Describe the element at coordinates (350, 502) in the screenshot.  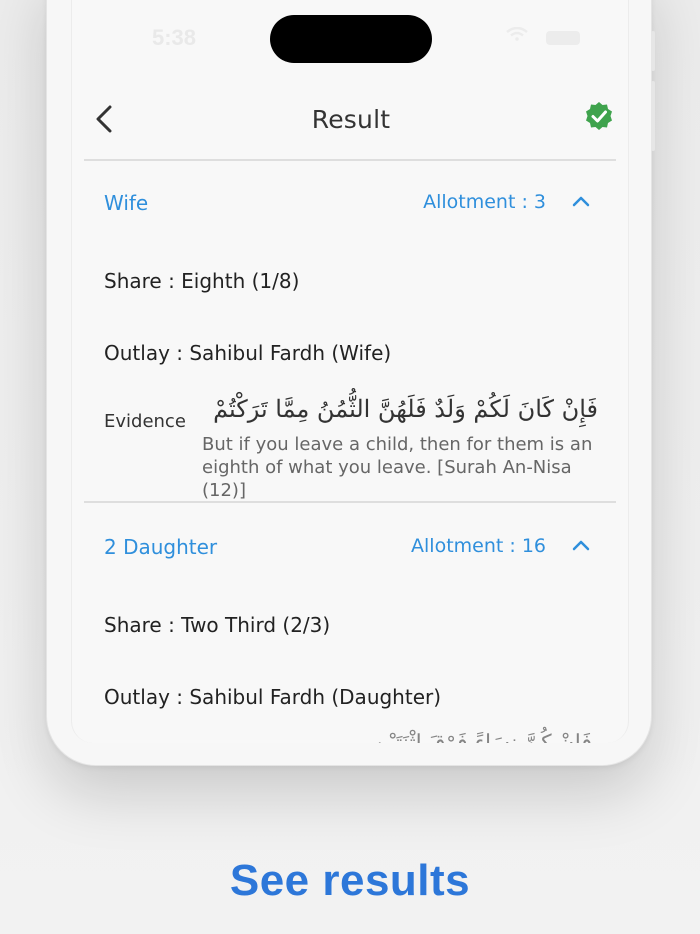
I see `section-divider` at that location.